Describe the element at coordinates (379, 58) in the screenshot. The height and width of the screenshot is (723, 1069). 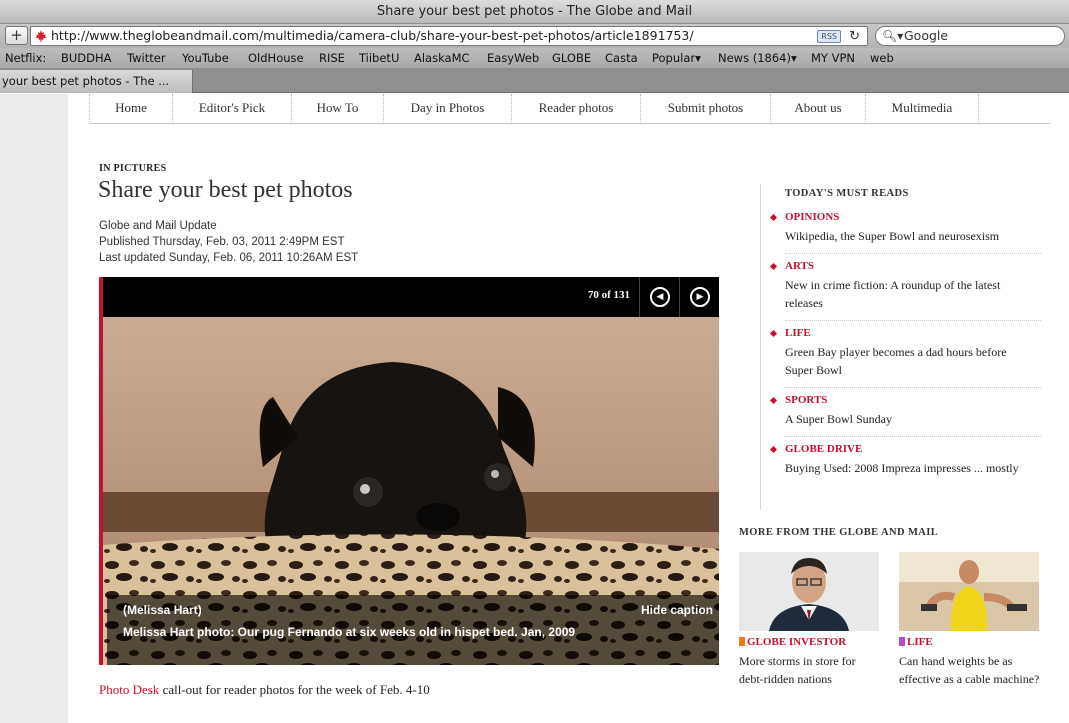
I see `bookmark-item: TiibetU` at that location.